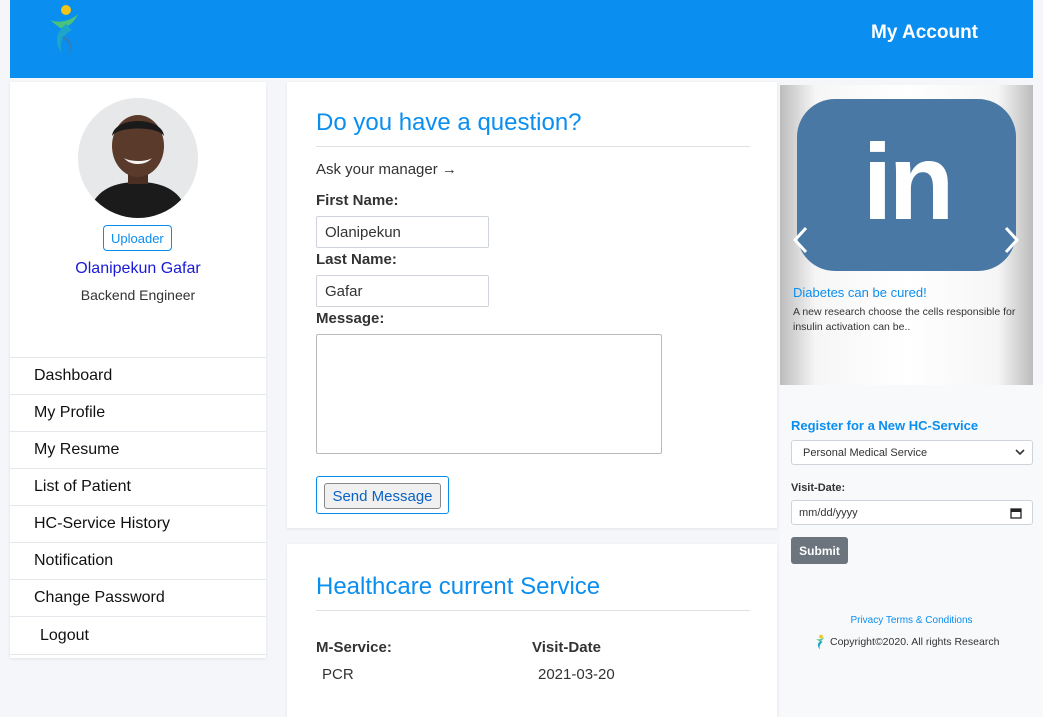  I want to click on ask-manager-link: Ask your manager →, so click(386, 169).